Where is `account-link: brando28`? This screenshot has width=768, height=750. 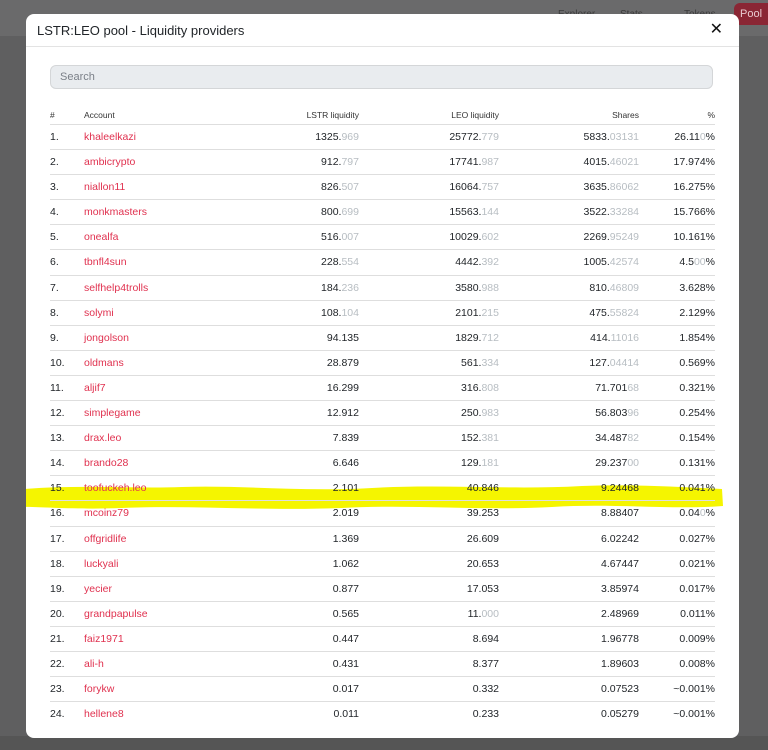 account-link: brando28 is located at coordinates (106, 463).